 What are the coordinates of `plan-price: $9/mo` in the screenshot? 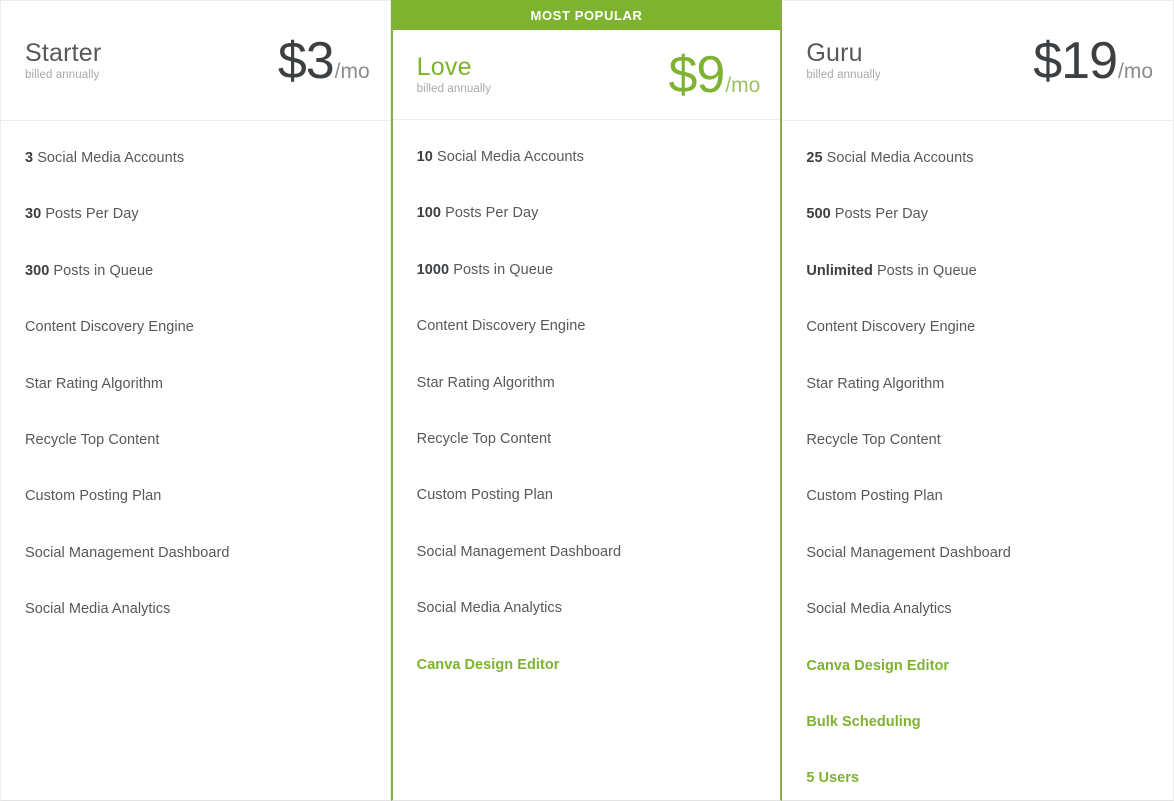 It's located at (714, 75).